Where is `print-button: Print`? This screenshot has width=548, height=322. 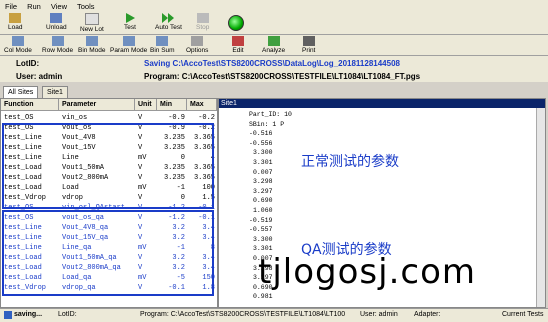
print-button: Print is located at coordinates (308, 45).